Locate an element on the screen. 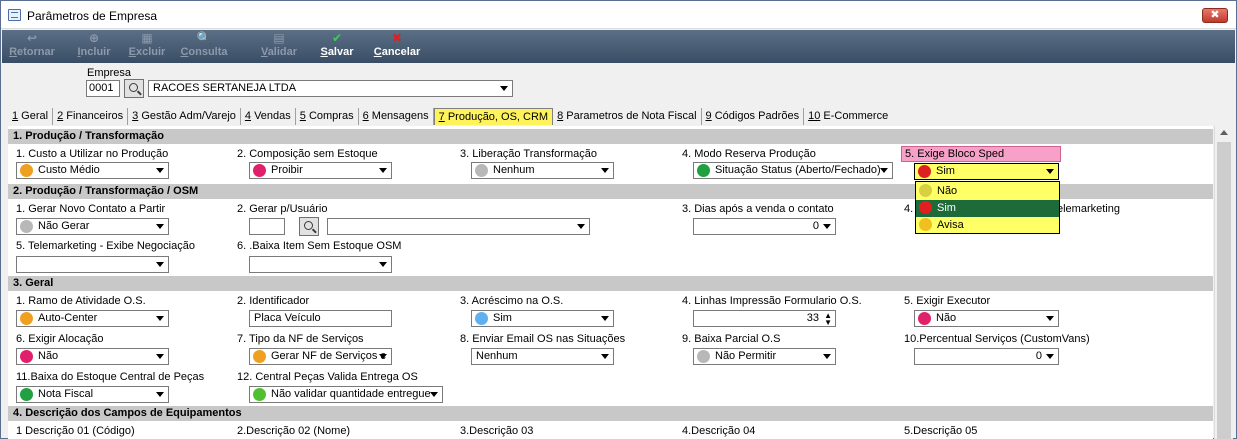  field-label: 6. .Baixa Item Sem Estoque OSM is located at coordinates (319, 246).